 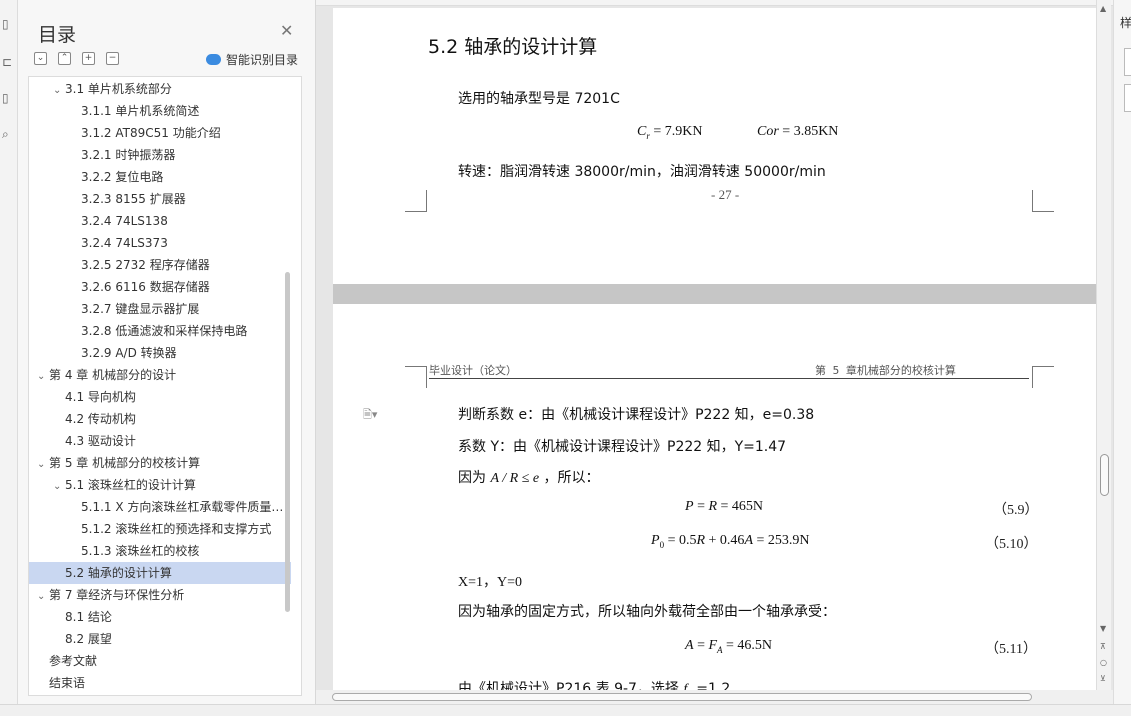 I want to click on toc-item: 3.2.9 A/D 转换器, so click(x=160, y=353).